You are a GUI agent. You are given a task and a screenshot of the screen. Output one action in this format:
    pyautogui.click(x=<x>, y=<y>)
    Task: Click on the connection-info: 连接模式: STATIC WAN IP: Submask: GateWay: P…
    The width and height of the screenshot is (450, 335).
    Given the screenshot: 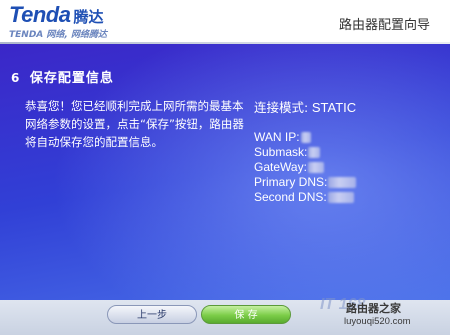 What is the action you would take?
    pyautogui.click(x=305, y=151)
    